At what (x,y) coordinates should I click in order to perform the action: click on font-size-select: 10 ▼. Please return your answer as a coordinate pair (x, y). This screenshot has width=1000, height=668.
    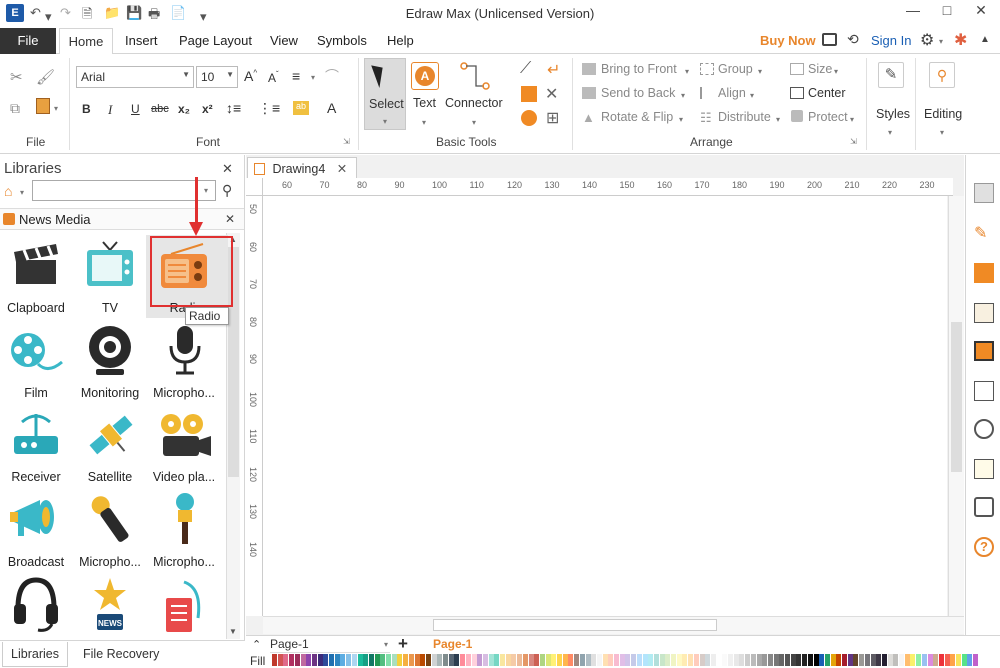
    Looking at the image, I should click on (217, 77).